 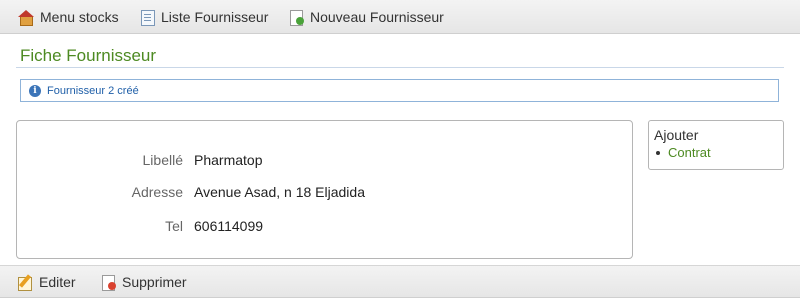 I want to click on menu-stocks-button: Menu stocks, so click(x=68, y=17).